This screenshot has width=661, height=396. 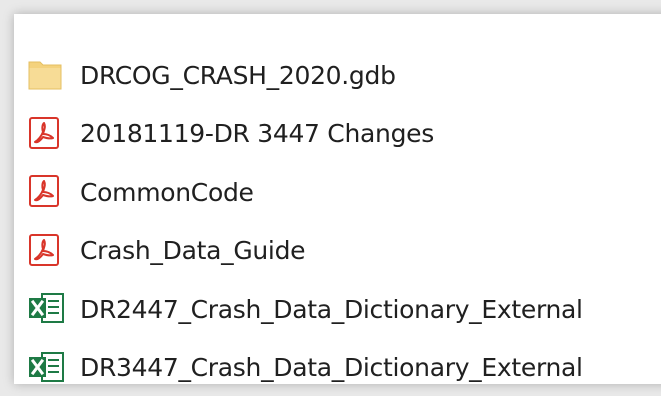 What do you see at coordinates (331, 309) in the screenshot?
I see `file-name: DR2447_Crash_Data_Dictionary_External` at bounding box center [331, 309].